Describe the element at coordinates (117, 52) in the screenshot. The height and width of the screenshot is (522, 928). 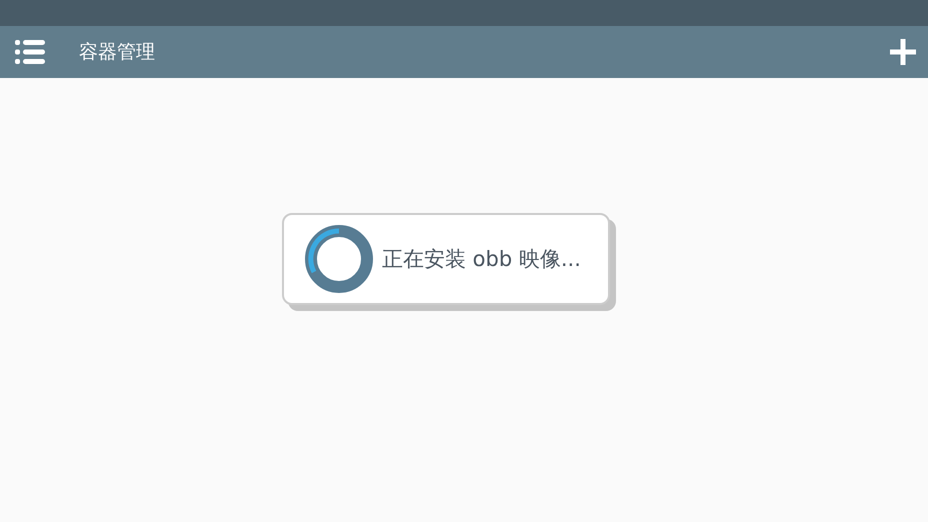
I see `app-bar-title: 容器管理` at that location.